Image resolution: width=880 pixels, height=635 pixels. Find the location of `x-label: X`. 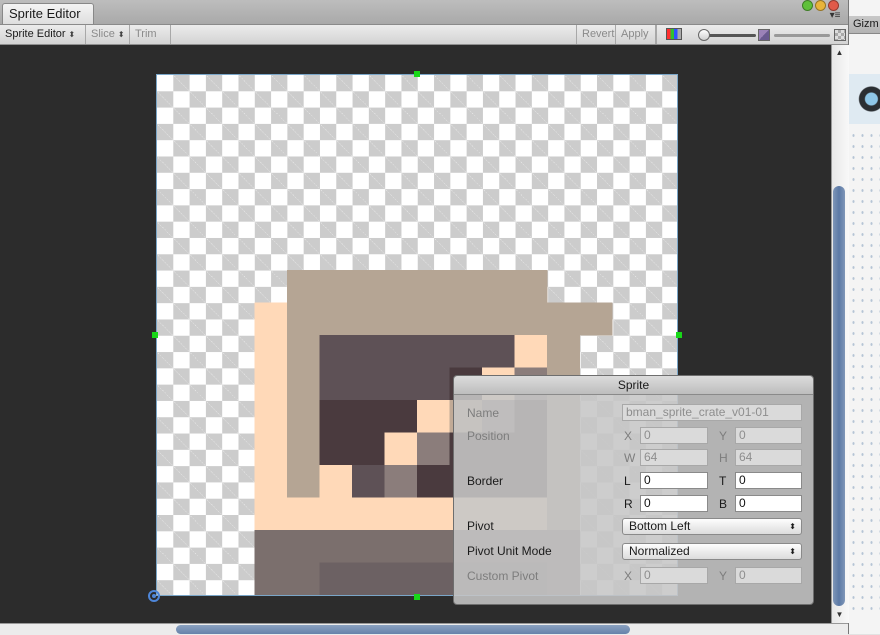

x-label: X is located at coordinates (628, 436).